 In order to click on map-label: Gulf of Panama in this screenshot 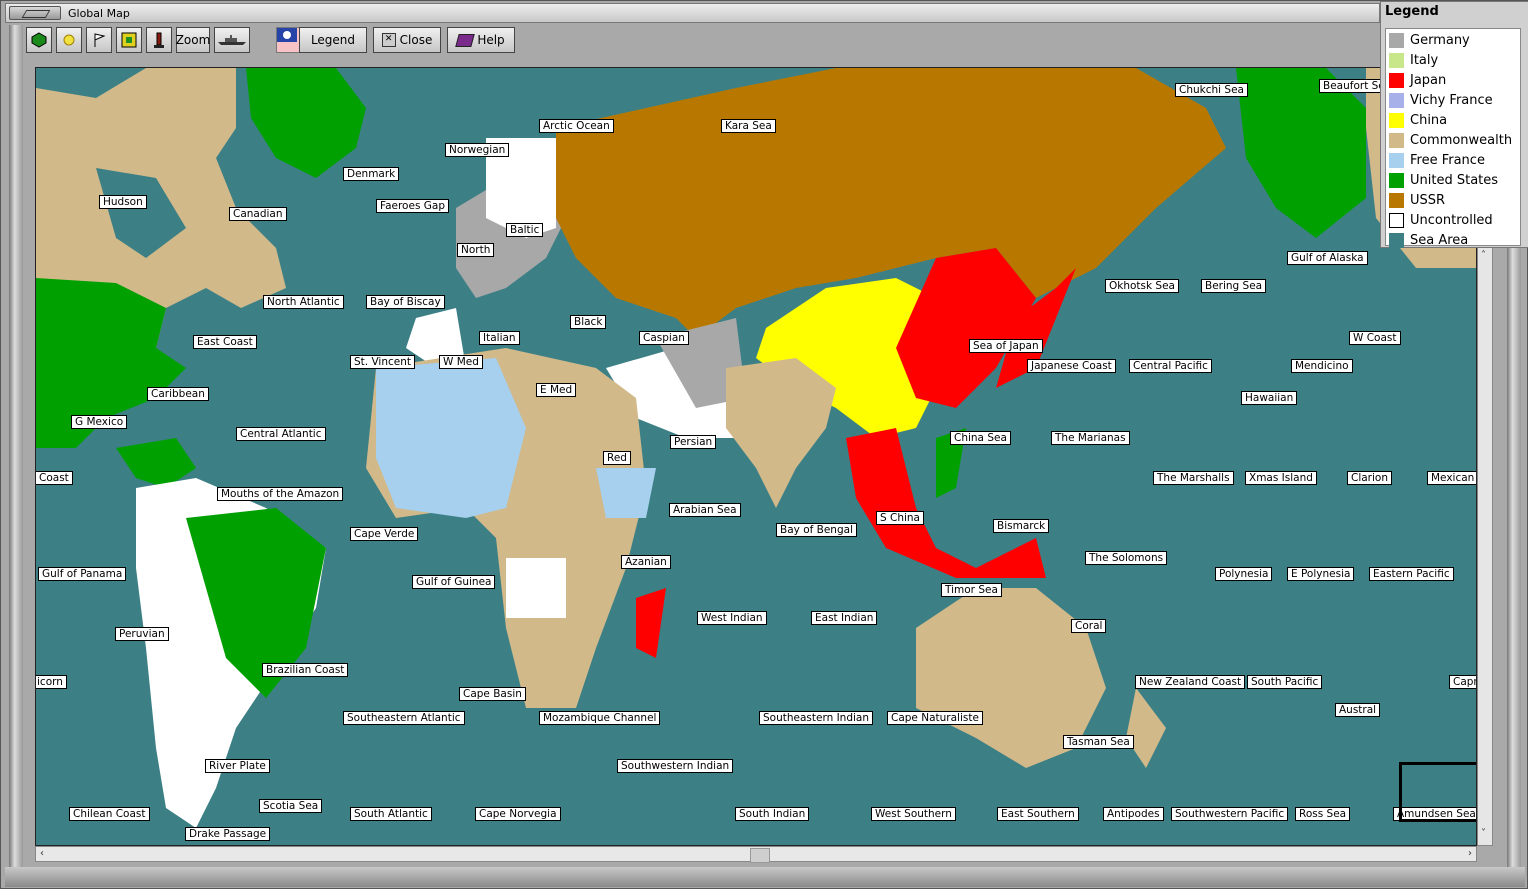, I will do `click(82, 574)`.